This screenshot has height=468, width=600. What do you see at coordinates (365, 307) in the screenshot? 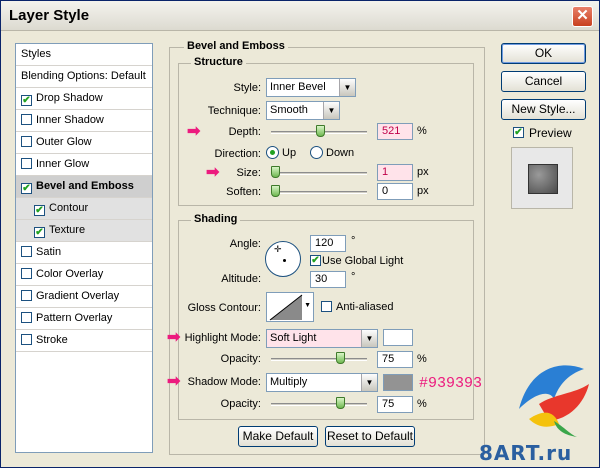
I see `anti-aliased-label: Anti-aliased` at bounding box center [365, 307].